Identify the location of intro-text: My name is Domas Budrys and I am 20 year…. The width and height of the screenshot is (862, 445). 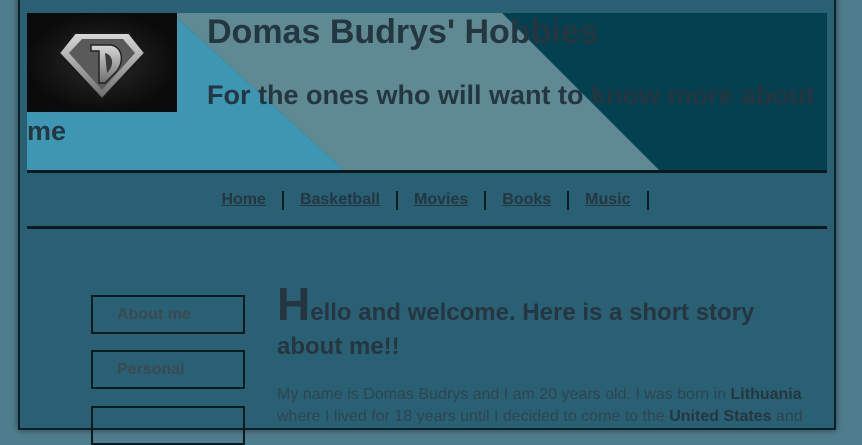
(504, 394).